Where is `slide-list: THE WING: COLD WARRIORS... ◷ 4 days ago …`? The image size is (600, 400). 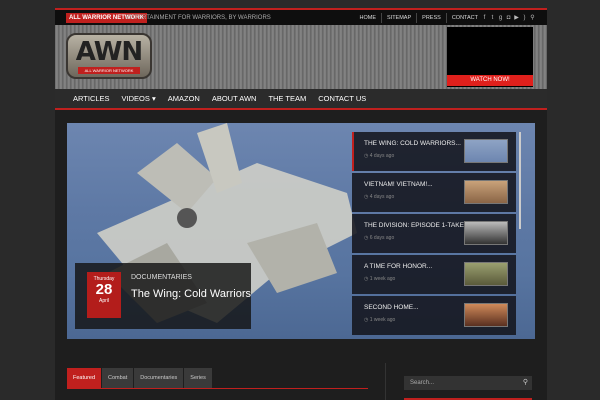
slide-list: THE WING: COLD WARRIORS... ◷ 4 days ago … is located at coordinates (436, 233).